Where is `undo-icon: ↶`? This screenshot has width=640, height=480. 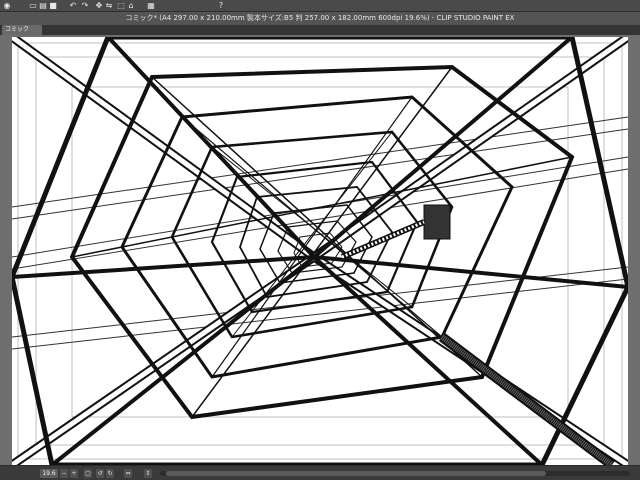 undo-icon: ↶ is located at coordinates (73, 6).